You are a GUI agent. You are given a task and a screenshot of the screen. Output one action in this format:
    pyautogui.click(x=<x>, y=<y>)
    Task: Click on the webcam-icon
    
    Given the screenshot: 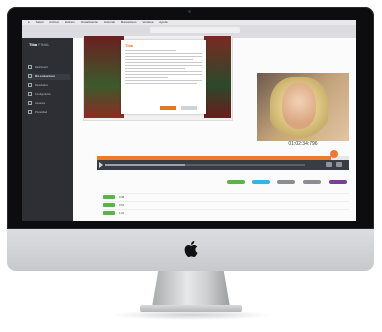 What is the action you would take?
    pyautogui.click(x=189, y=11)
    